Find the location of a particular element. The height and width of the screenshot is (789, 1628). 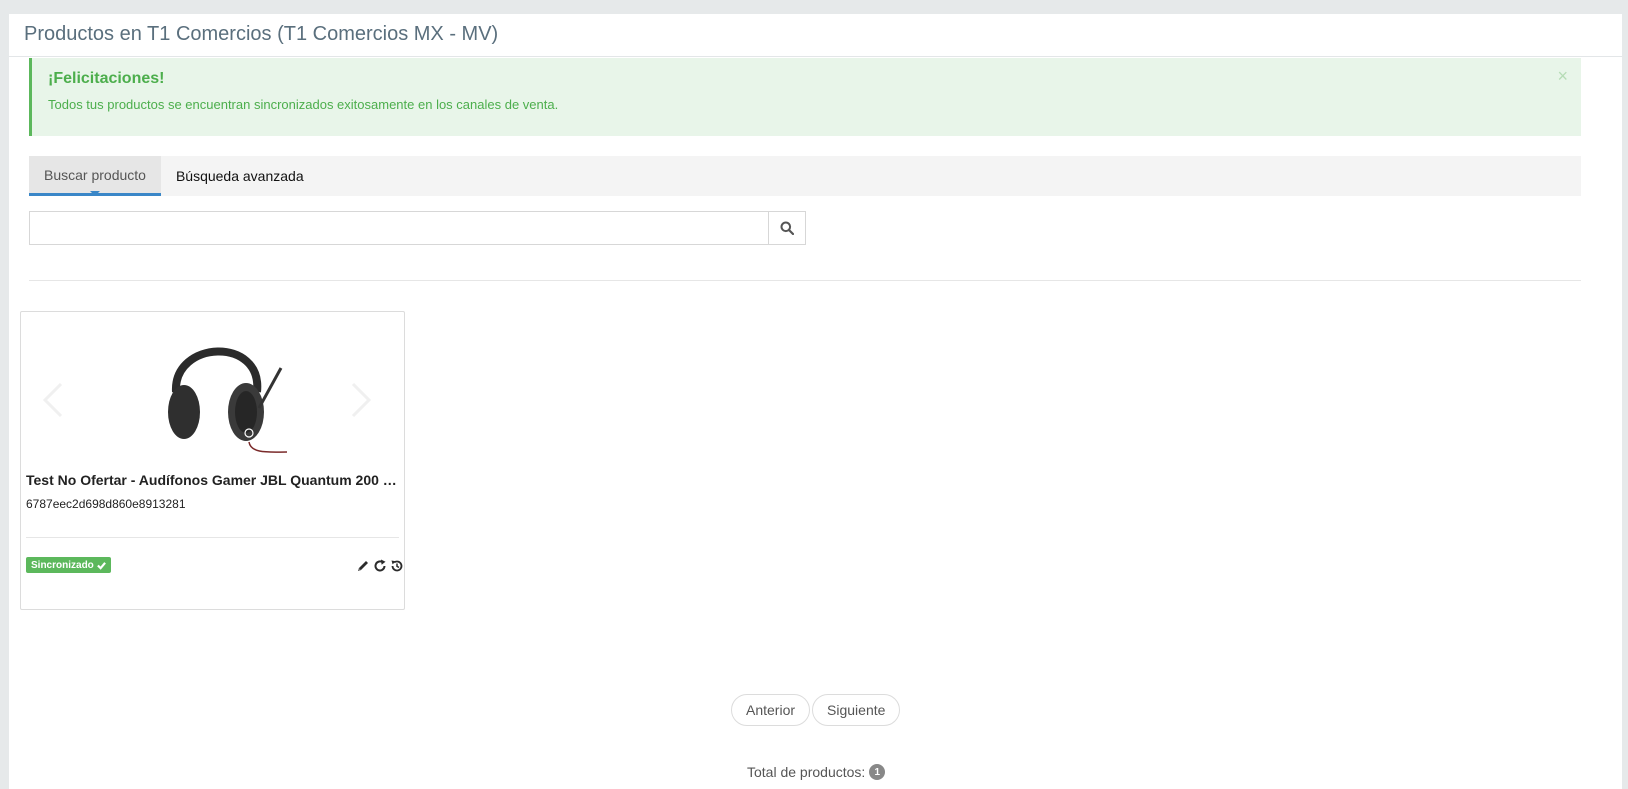

section-divider is located at coordinates (805, 280).